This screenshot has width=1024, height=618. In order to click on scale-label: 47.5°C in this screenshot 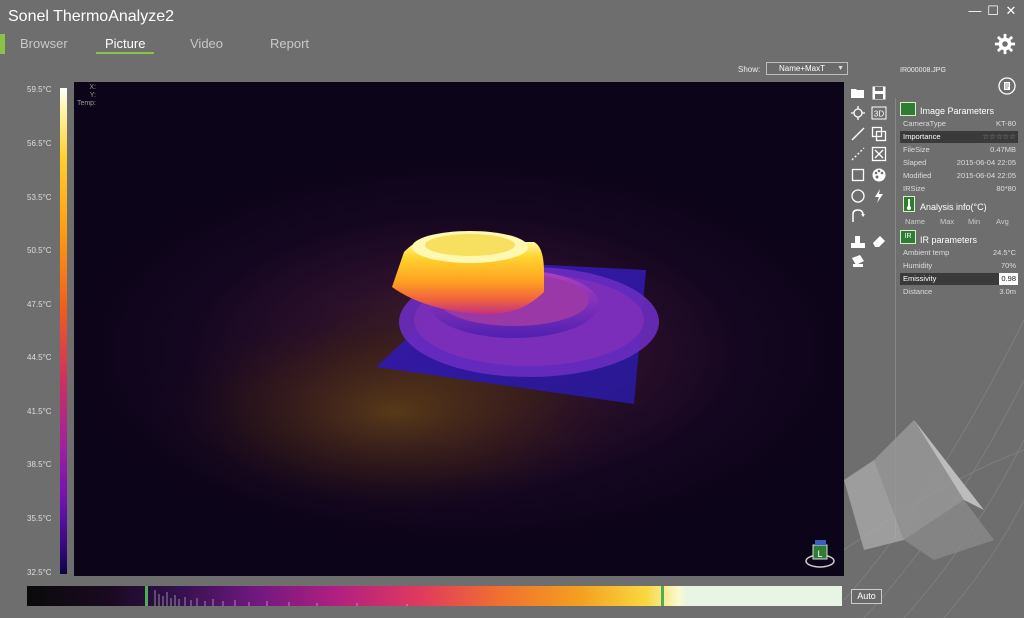, I will do `click(39, 304)`.